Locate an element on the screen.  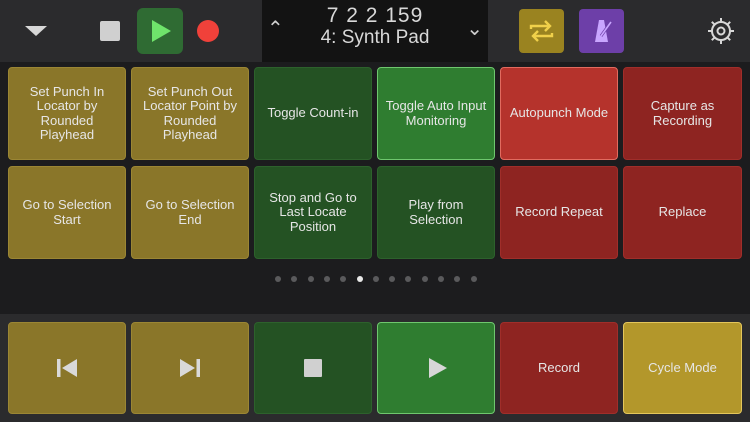
playhead-position: 7 2 2 159 is located at coordinates (375, 15).